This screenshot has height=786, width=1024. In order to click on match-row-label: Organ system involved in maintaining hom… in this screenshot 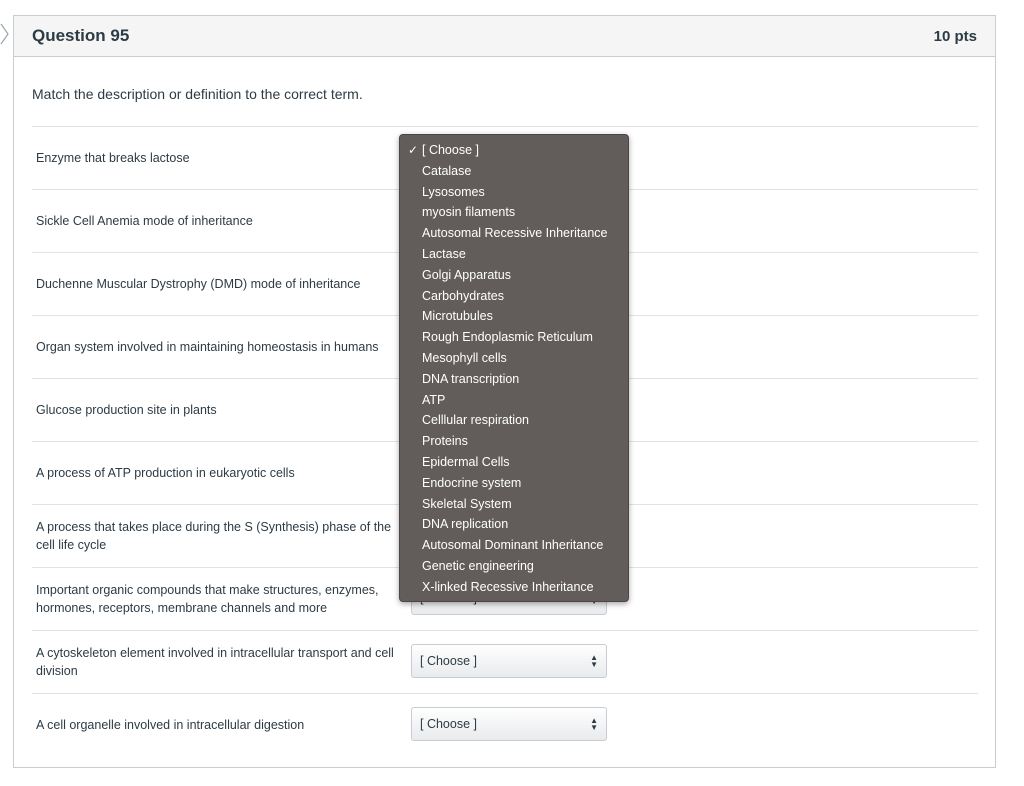, I will do `click(207, 347)`.